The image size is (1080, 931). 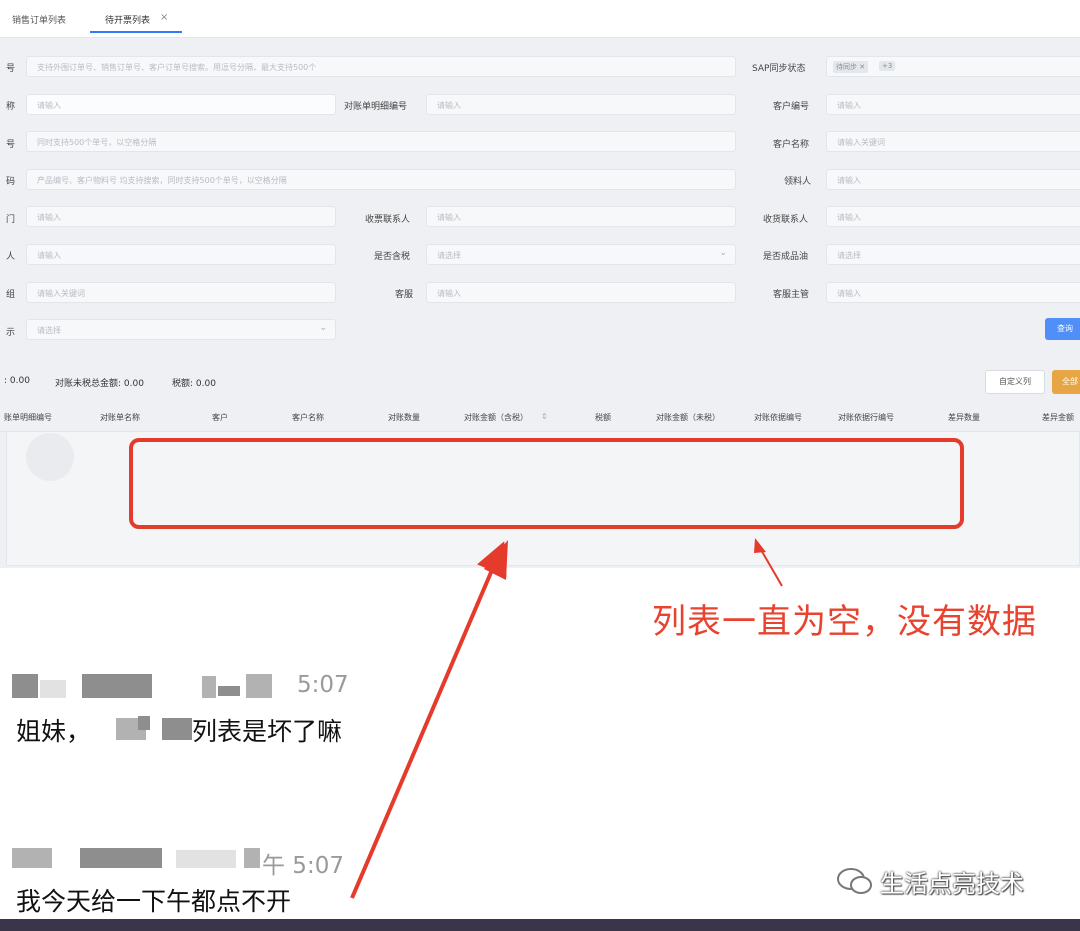 What do you see at coordinates (540, 925) in the screenshot?
I see `bottom-bar` at bounding box center [540, 925].